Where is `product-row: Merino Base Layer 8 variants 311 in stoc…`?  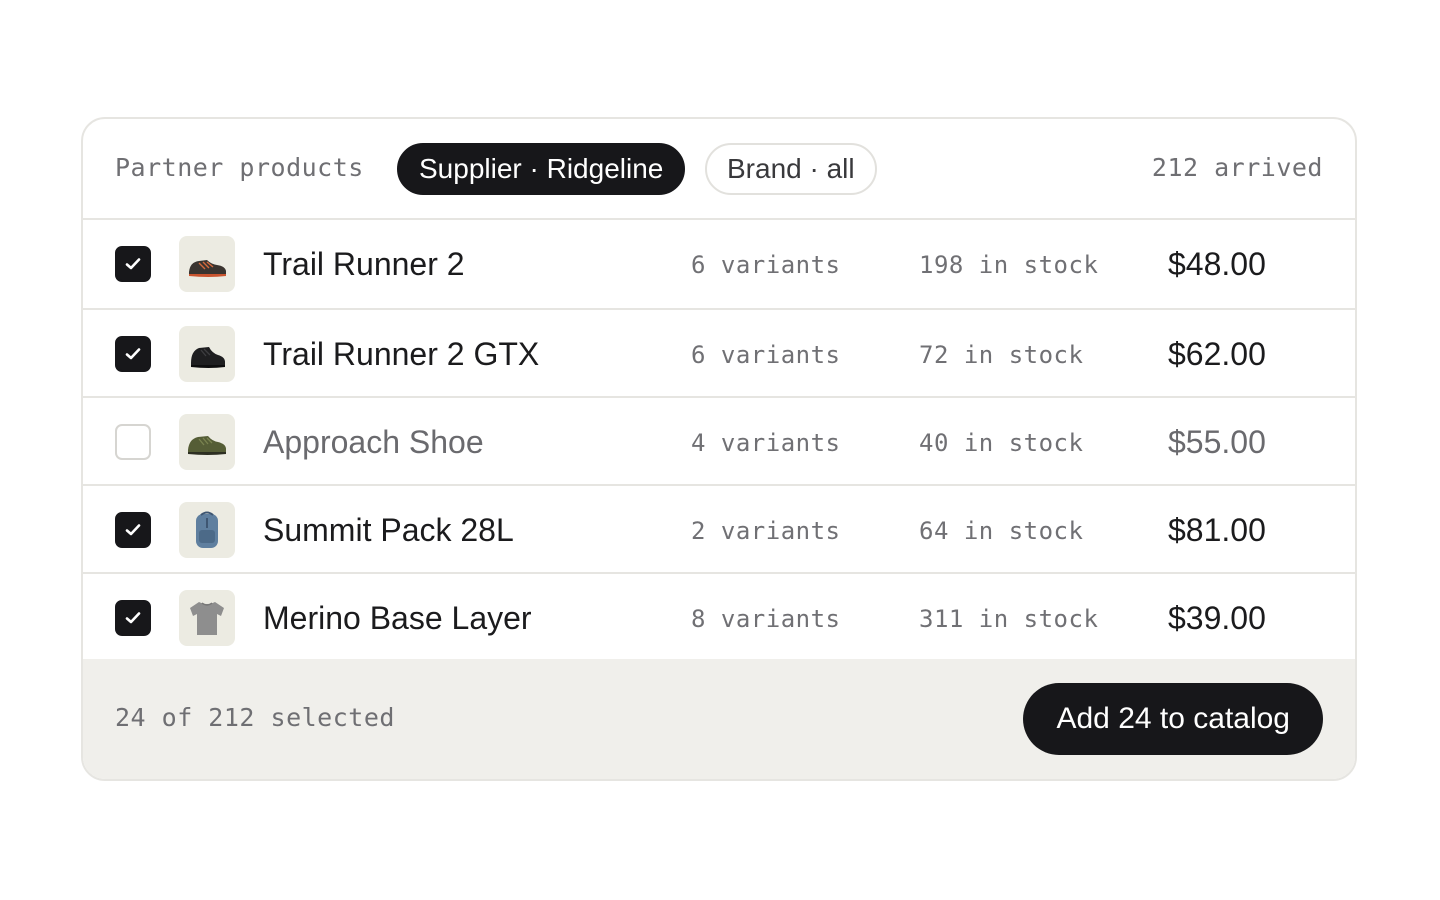
product-row: Merino Base Layer 8 variants 311 in stoc… is located at coordinates (719, 618).